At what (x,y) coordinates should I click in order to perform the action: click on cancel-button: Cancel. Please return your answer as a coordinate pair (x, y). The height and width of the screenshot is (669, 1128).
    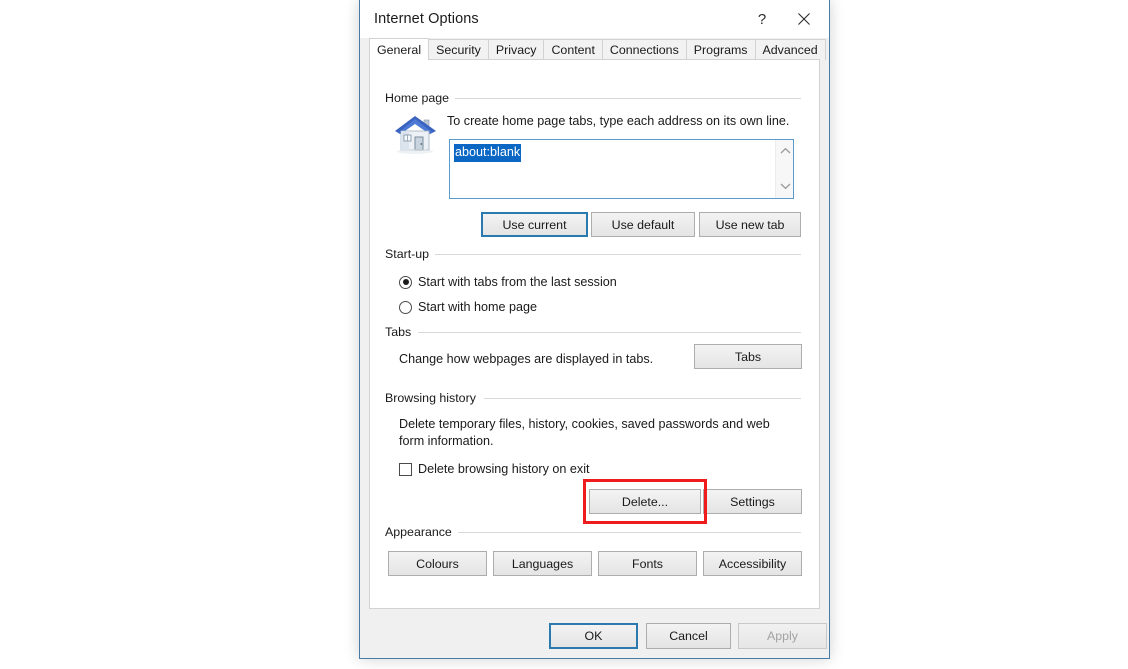
    Looking at the image, I should click on (688, 636).